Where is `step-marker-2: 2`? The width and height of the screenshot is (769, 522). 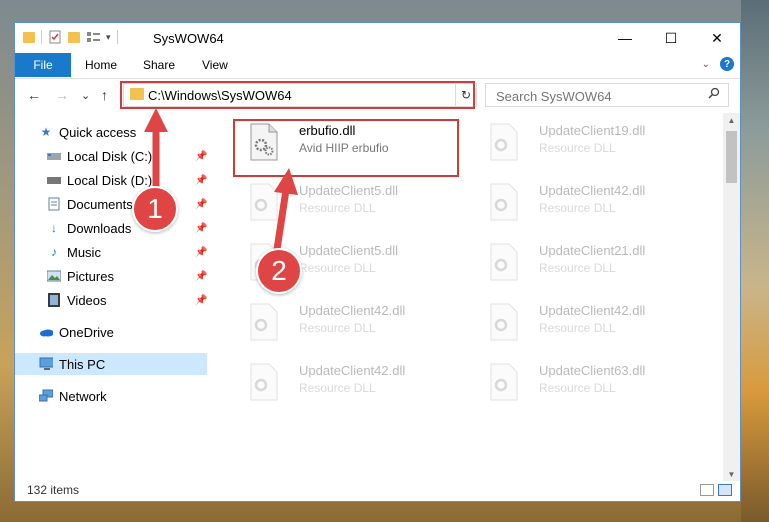 step-marker-2: 2 is located at coordinates (279, 271).